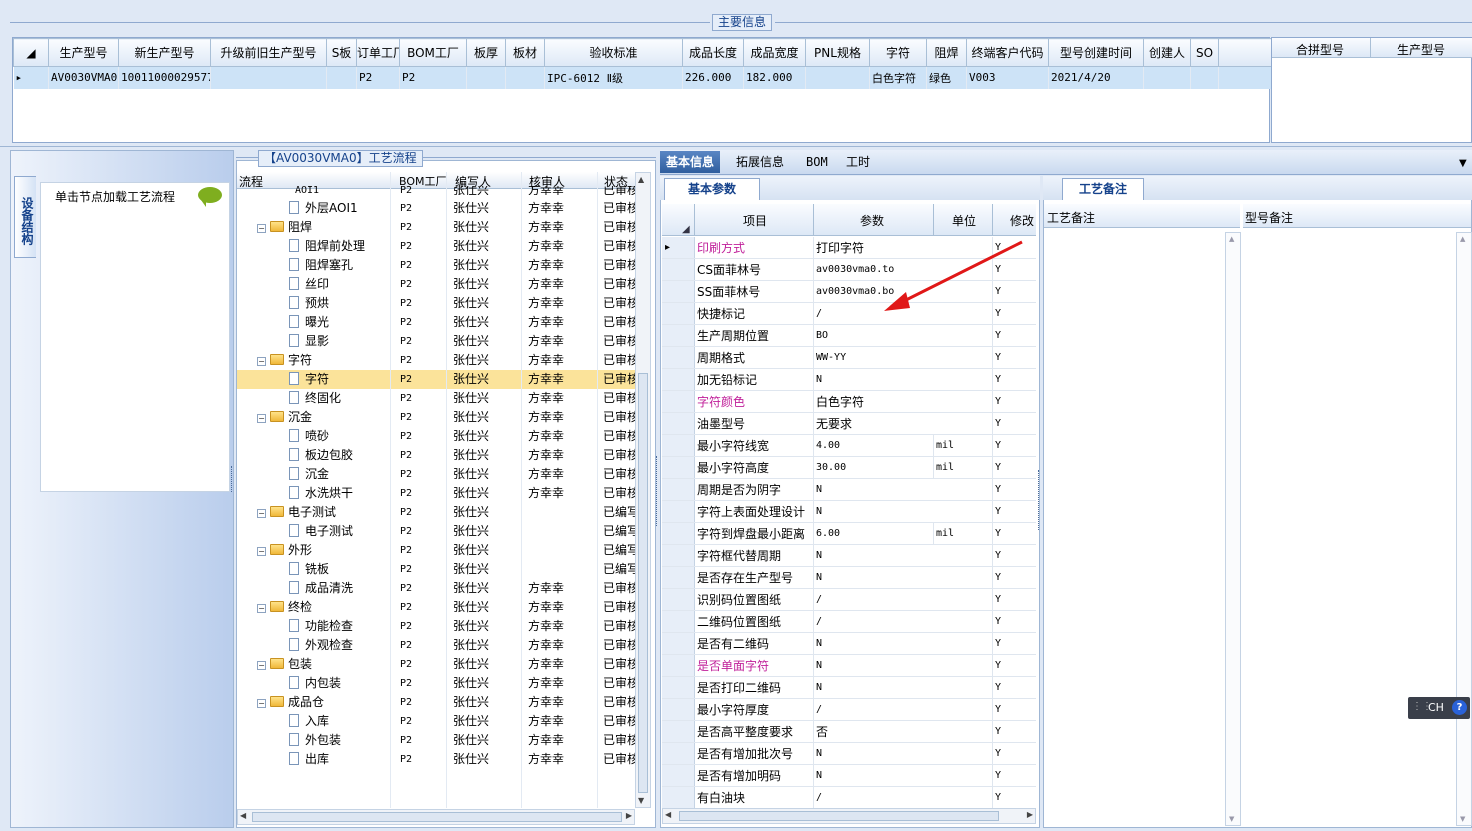 This screenshot has height=831, width=1472. Describe the element at coordinates (243, 815) in the screenshot. I see `arrow-left-icon: ◀` at that location.